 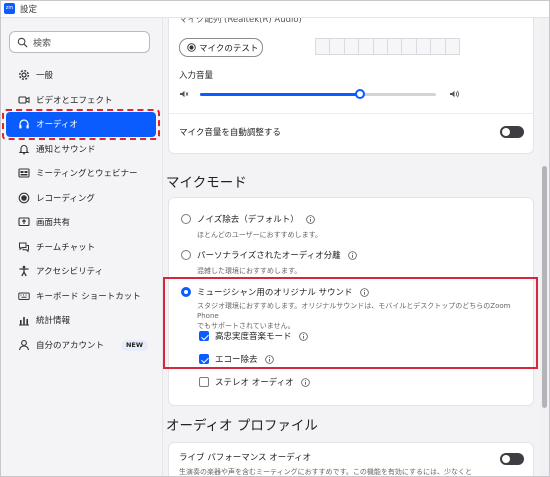 I want to click on zoom-logo-icon: zm, so click(x=9, y=8).